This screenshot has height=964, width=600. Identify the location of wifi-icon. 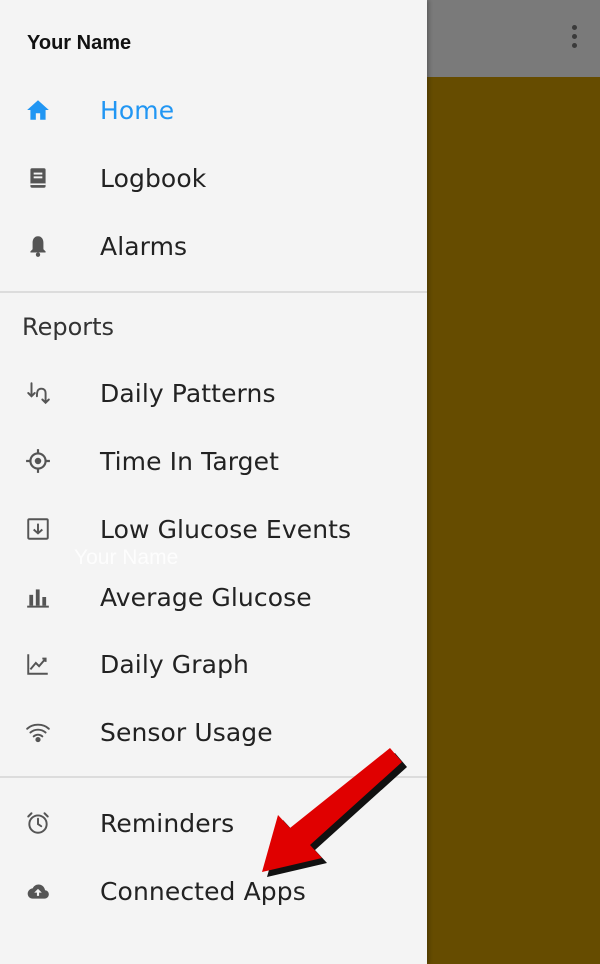
(38, 732).